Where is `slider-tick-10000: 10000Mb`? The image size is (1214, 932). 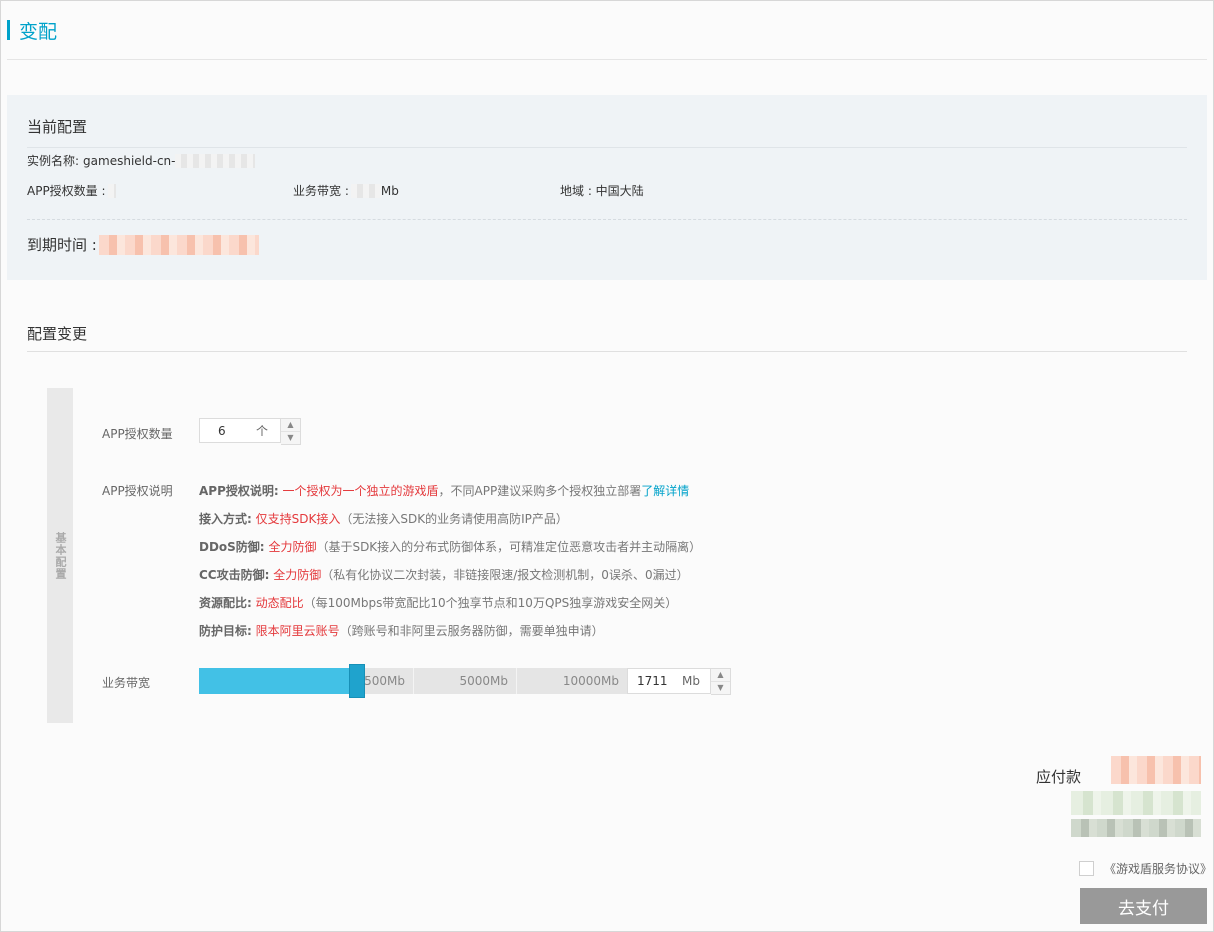
slider-tick-10000: 10000Mb is located at coordinates (571, 681).